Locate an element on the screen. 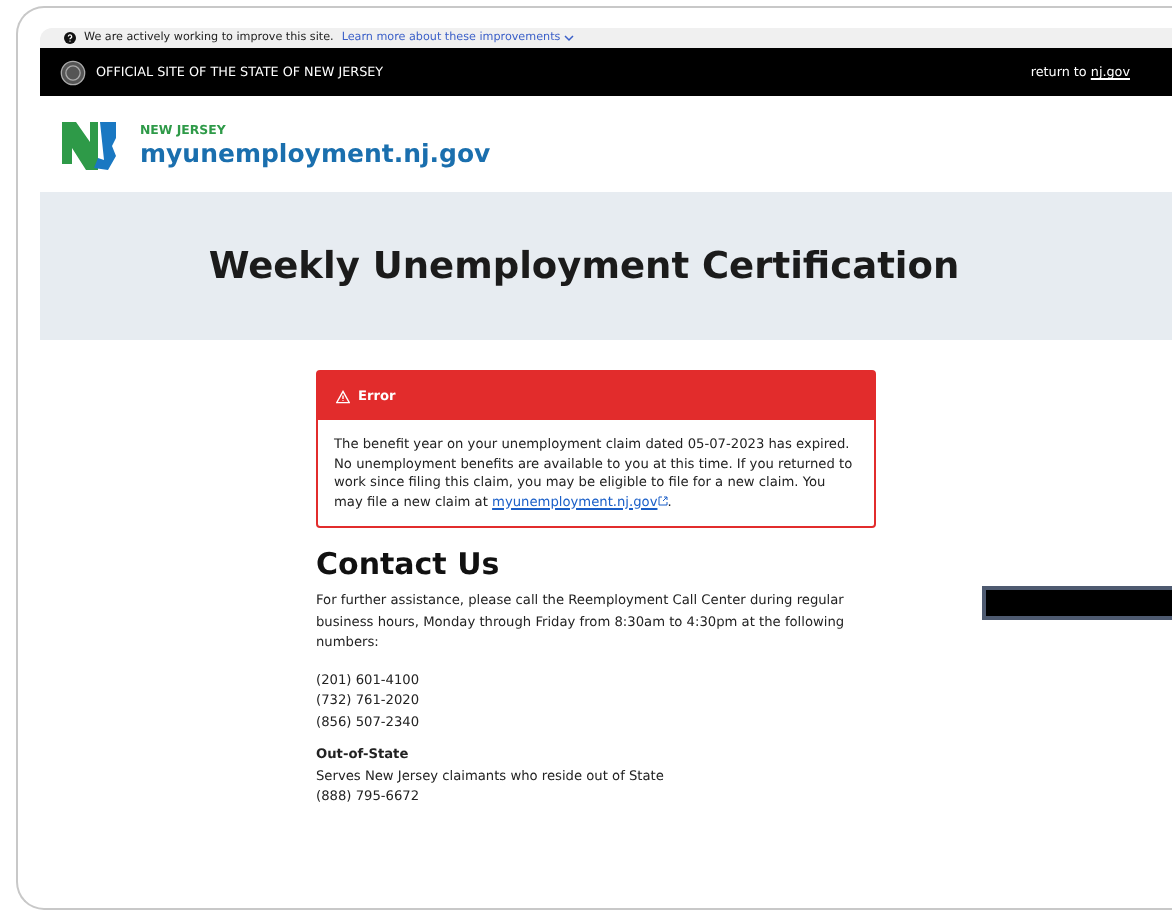  page-title: Weekly Unemployment Certification is located at coordinates (584, 266).